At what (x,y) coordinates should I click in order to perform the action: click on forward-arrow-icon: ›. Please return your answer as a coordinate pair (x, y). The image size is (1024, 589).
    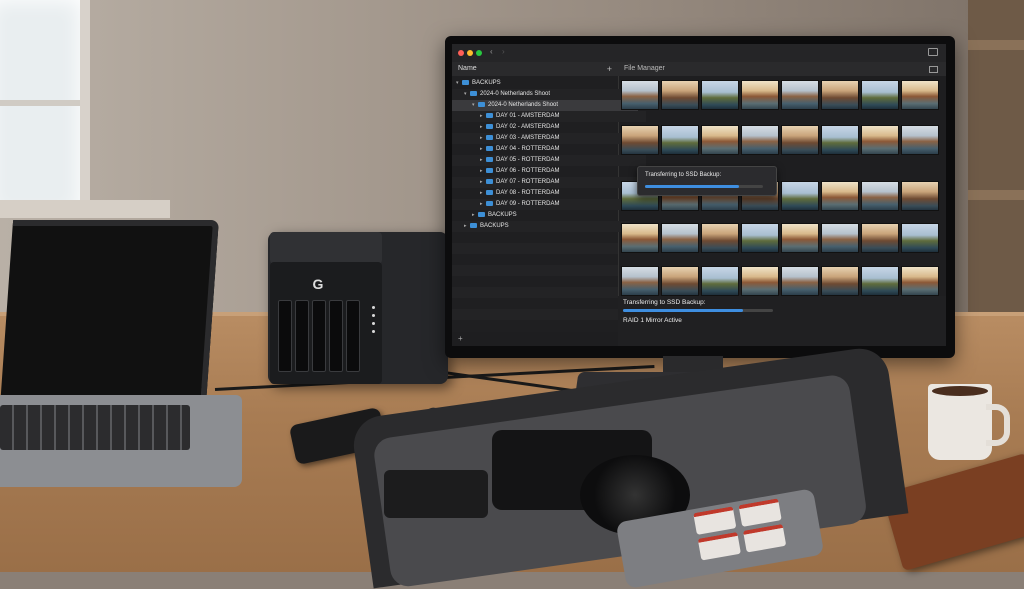
    Looking at the image, I should click on (503, 51).